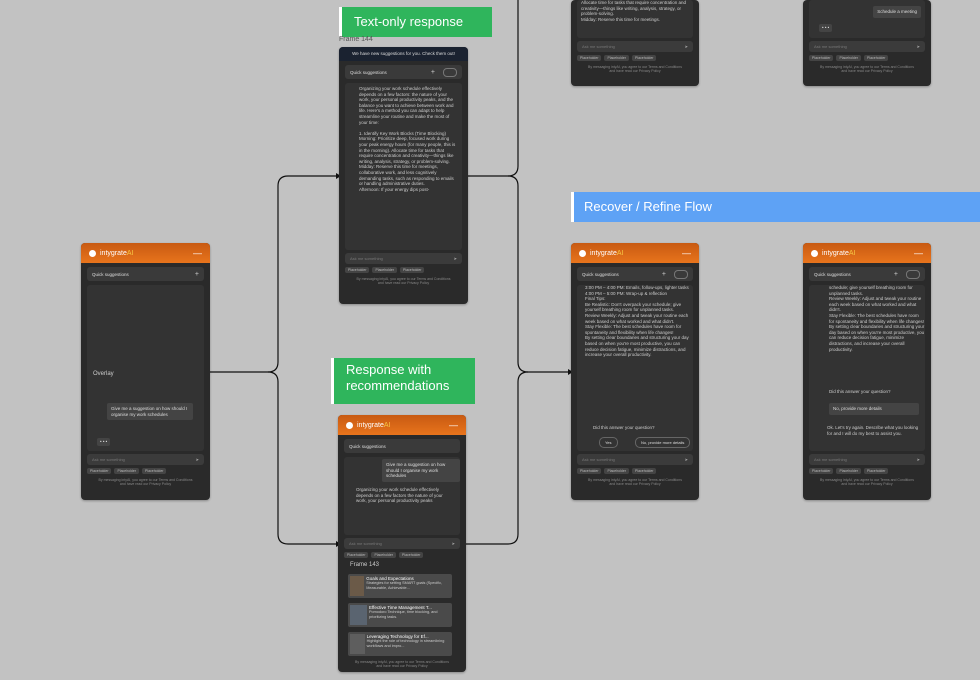 The image size is (980, 680). I want to click on meeting-chip: Schedule a meeting, so click(897, 12).